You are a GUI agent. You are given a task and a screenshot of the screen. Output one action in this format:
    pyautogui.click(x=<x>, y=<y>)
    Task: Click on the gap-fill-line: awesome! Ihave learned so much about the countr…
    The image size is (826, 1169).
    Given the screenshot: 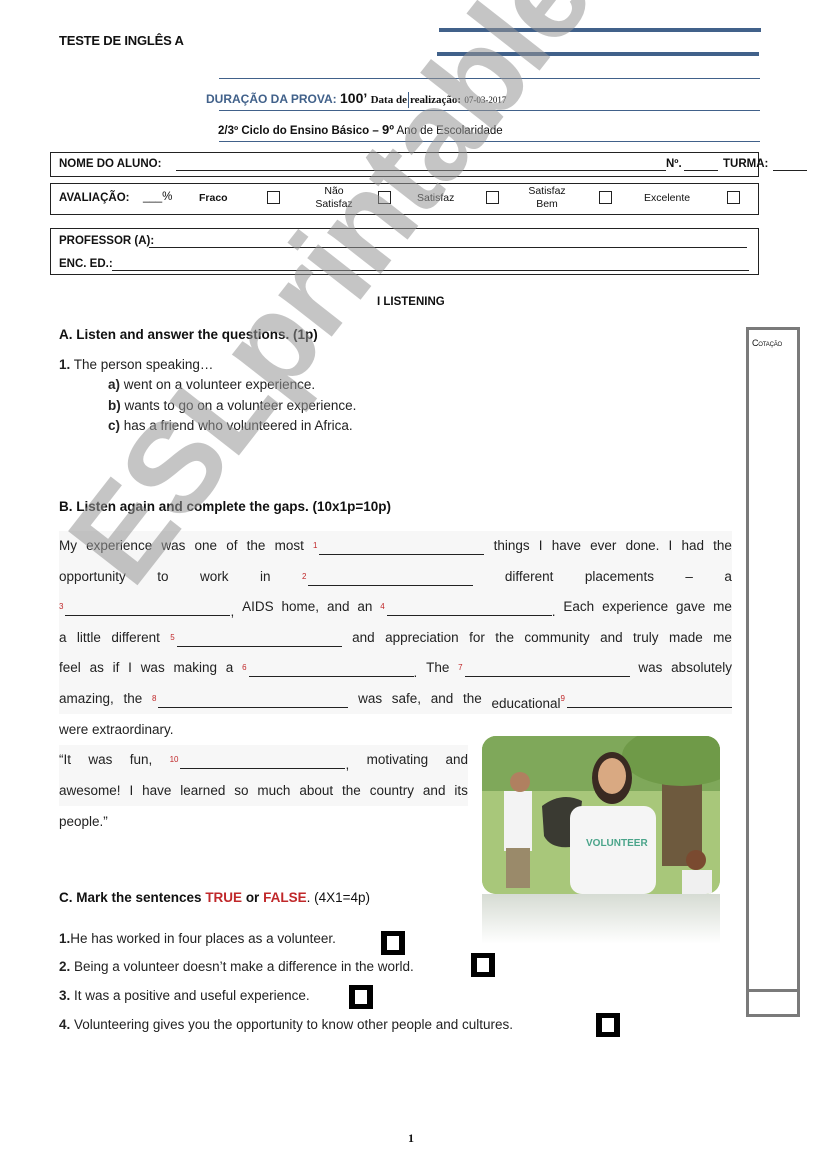 What is the action you would take?
    pyautogui.click(x=263, y=790)
    